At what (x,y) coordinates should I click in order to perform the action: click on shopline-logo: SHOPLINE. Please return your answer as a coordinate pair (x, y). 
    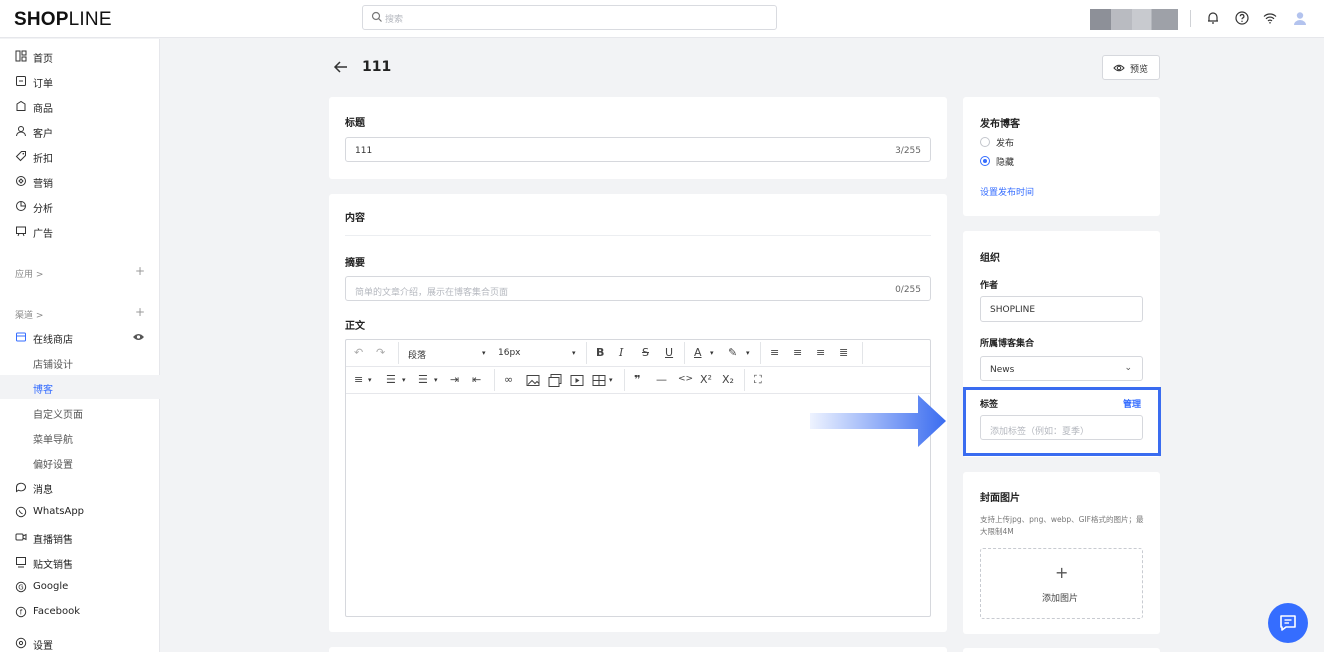
    Looking at the image, I should click on (63, 20).